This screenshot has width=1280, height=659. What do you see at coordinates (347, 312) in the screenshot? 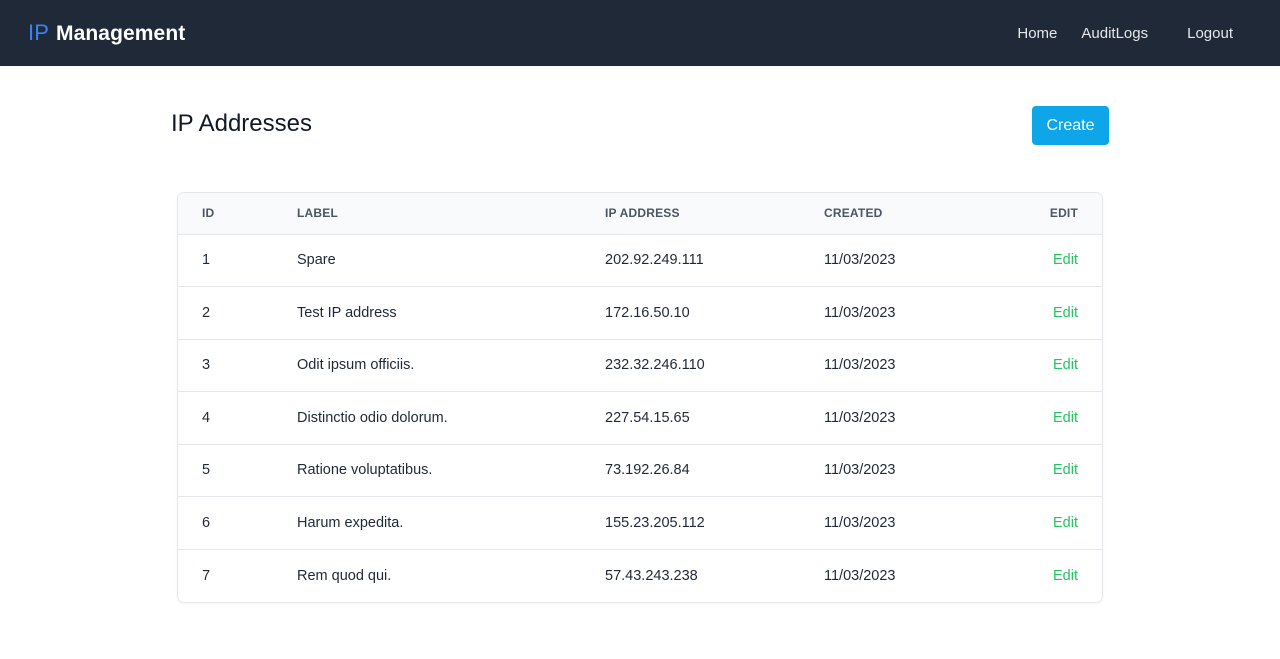
I see `cell-label: Test IP address` at bounding box center [347, 312].